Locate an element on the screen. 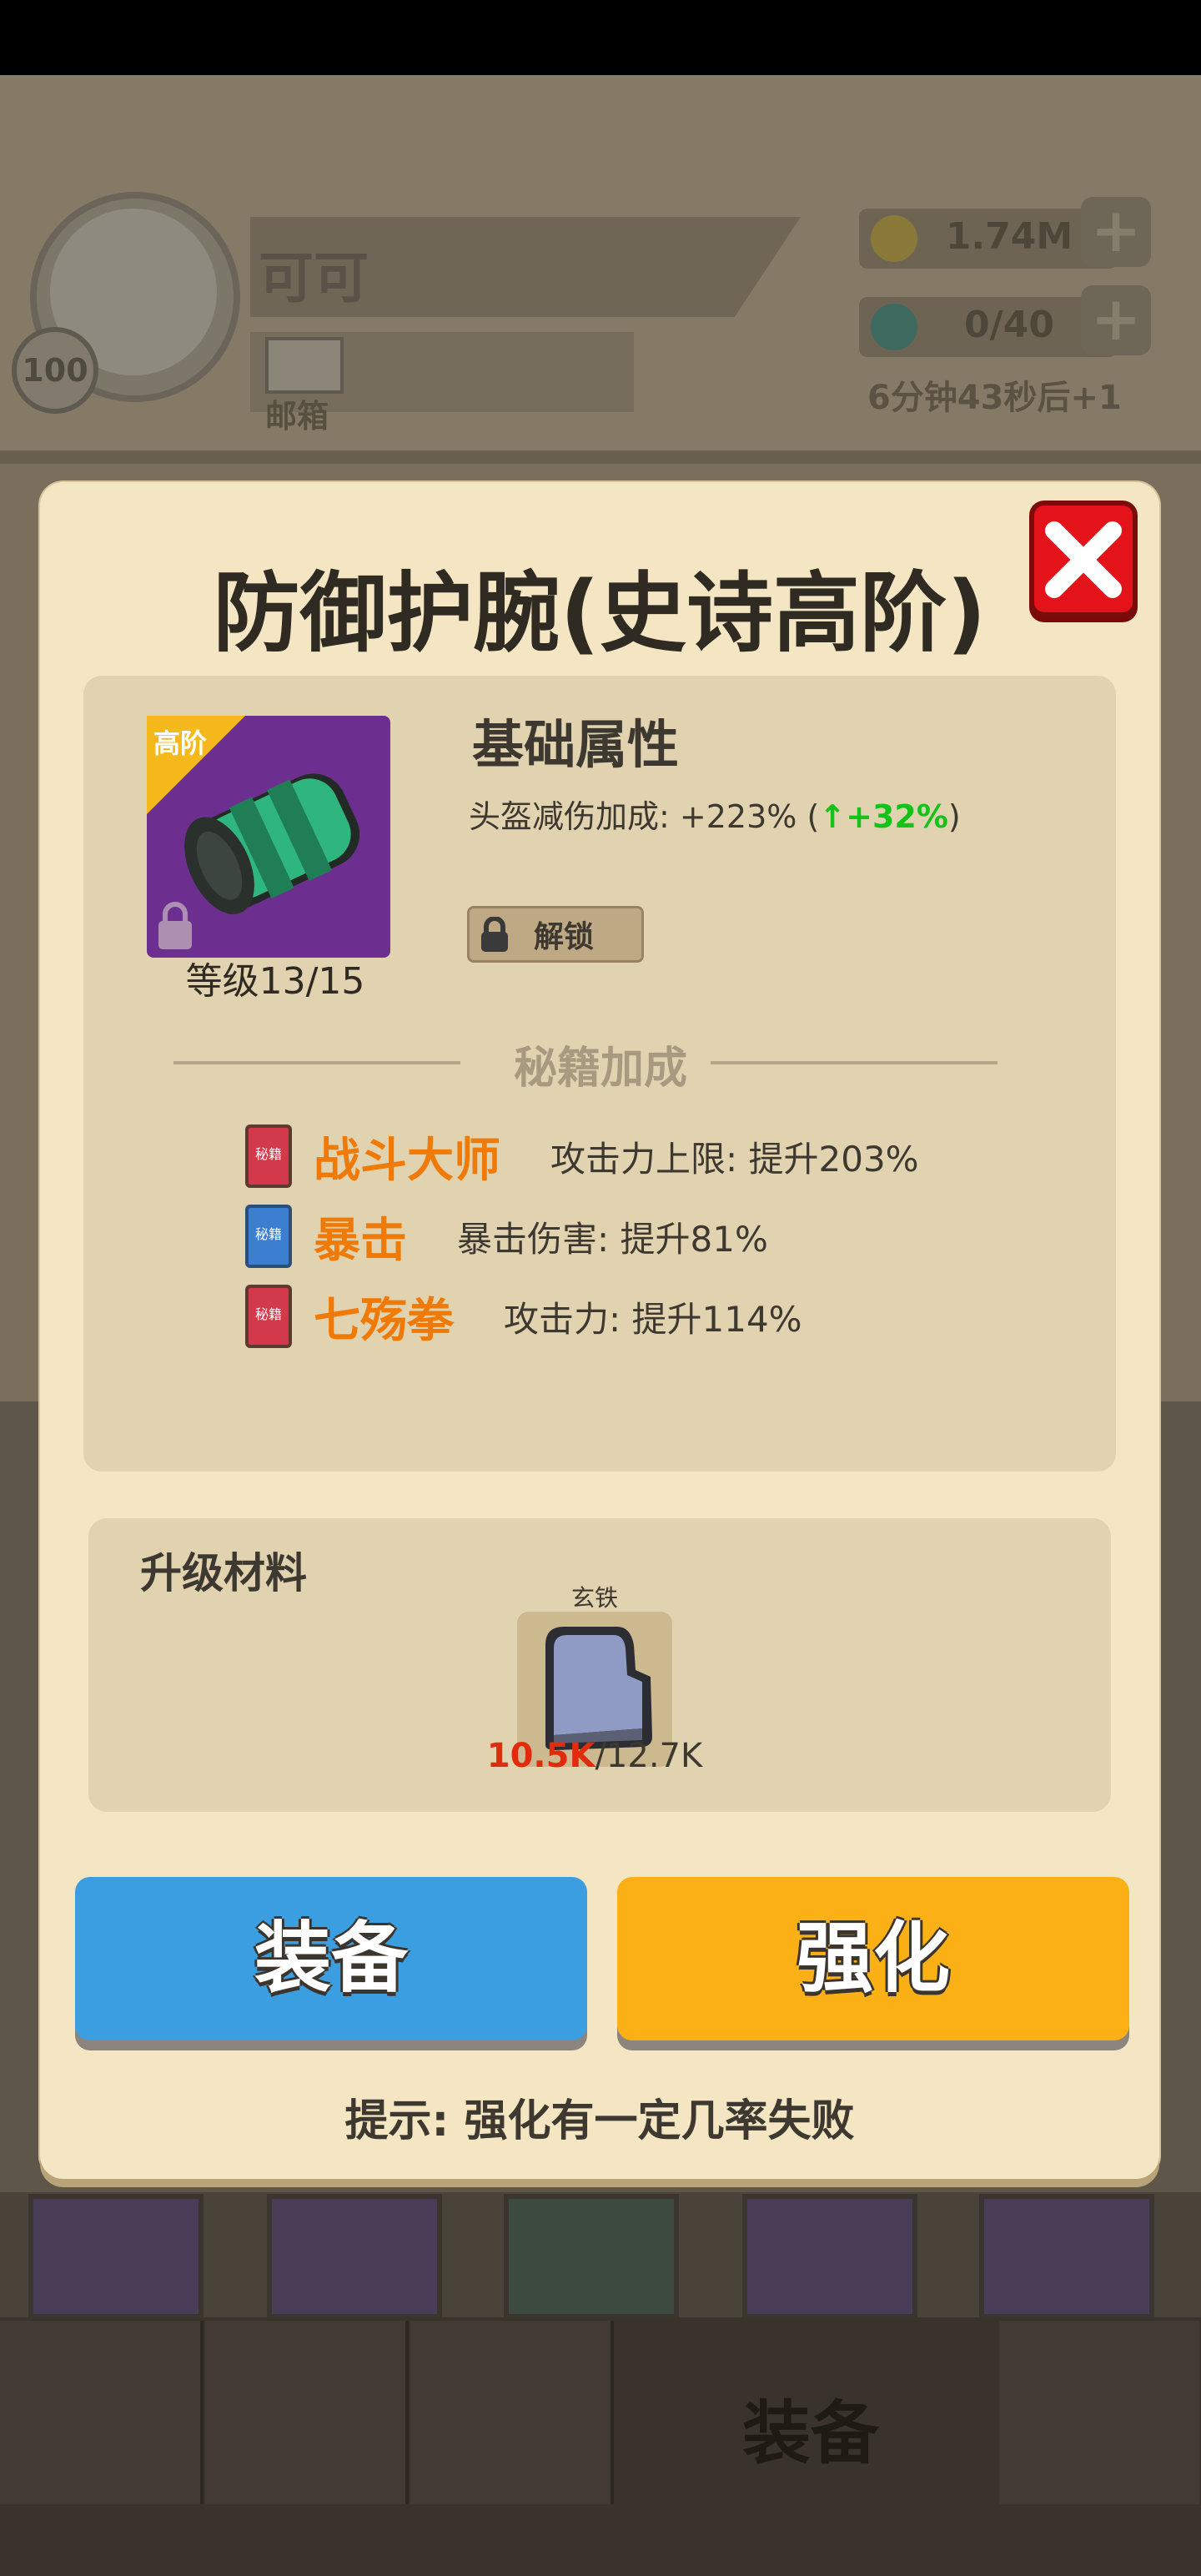 This screenshot has width=1201, height=2576. material-required: /12.7K is located at coordinates (649, 1756).